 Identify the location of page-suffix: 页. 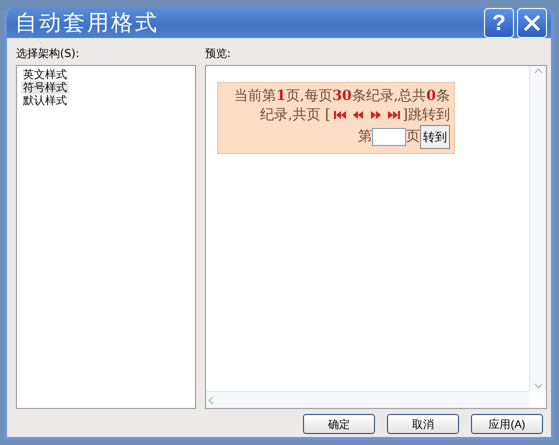
(413, 136).